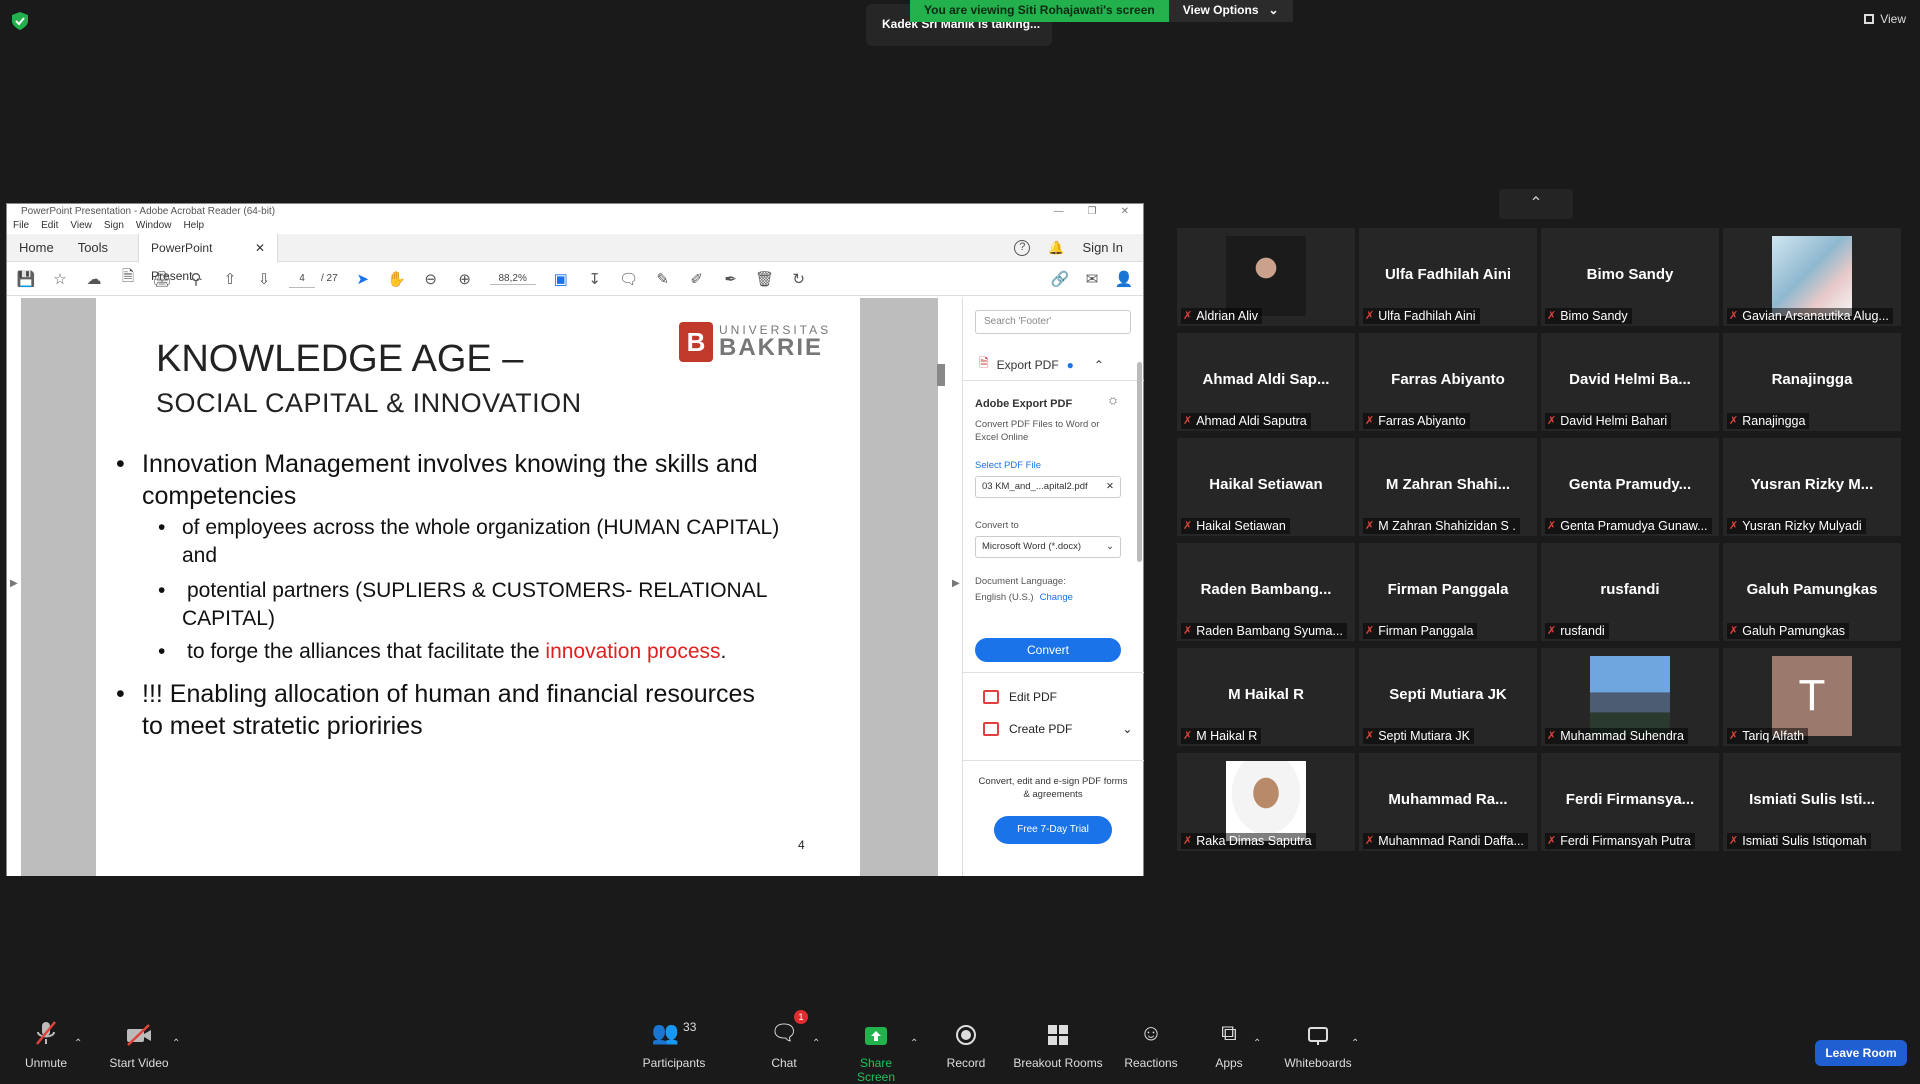  What do you see at coordinates (78, 1043) in the screenshot?
I see `audio-options-caret-icon: ⌃` at bounding box center [78, 1043].